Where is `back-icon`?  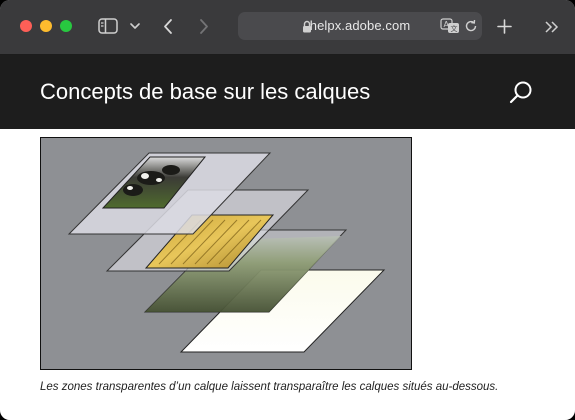 back-icon is located at coordinates (168, 26).